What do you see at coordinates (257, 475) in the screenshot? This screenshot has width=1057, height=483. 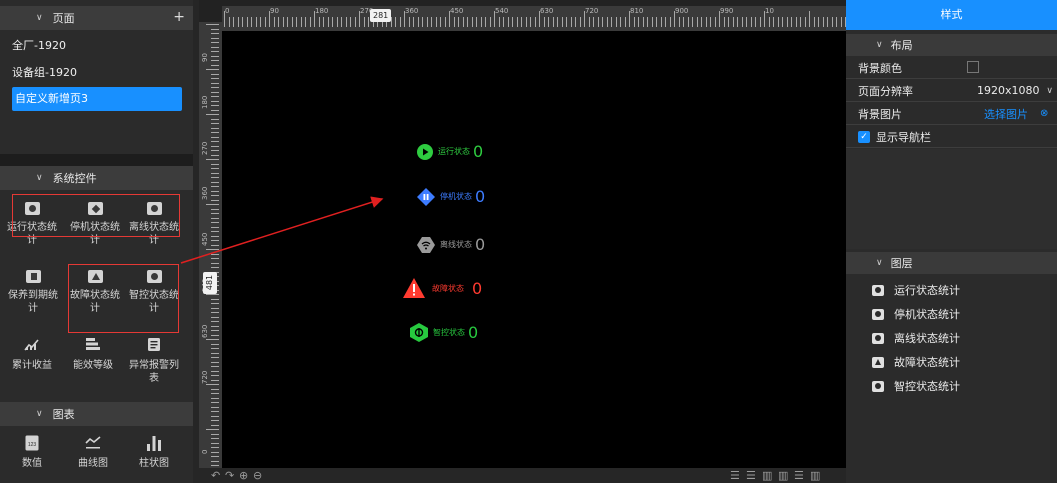 I see `zoom-out-icon: ⊖` at bounding box center [257, 475].